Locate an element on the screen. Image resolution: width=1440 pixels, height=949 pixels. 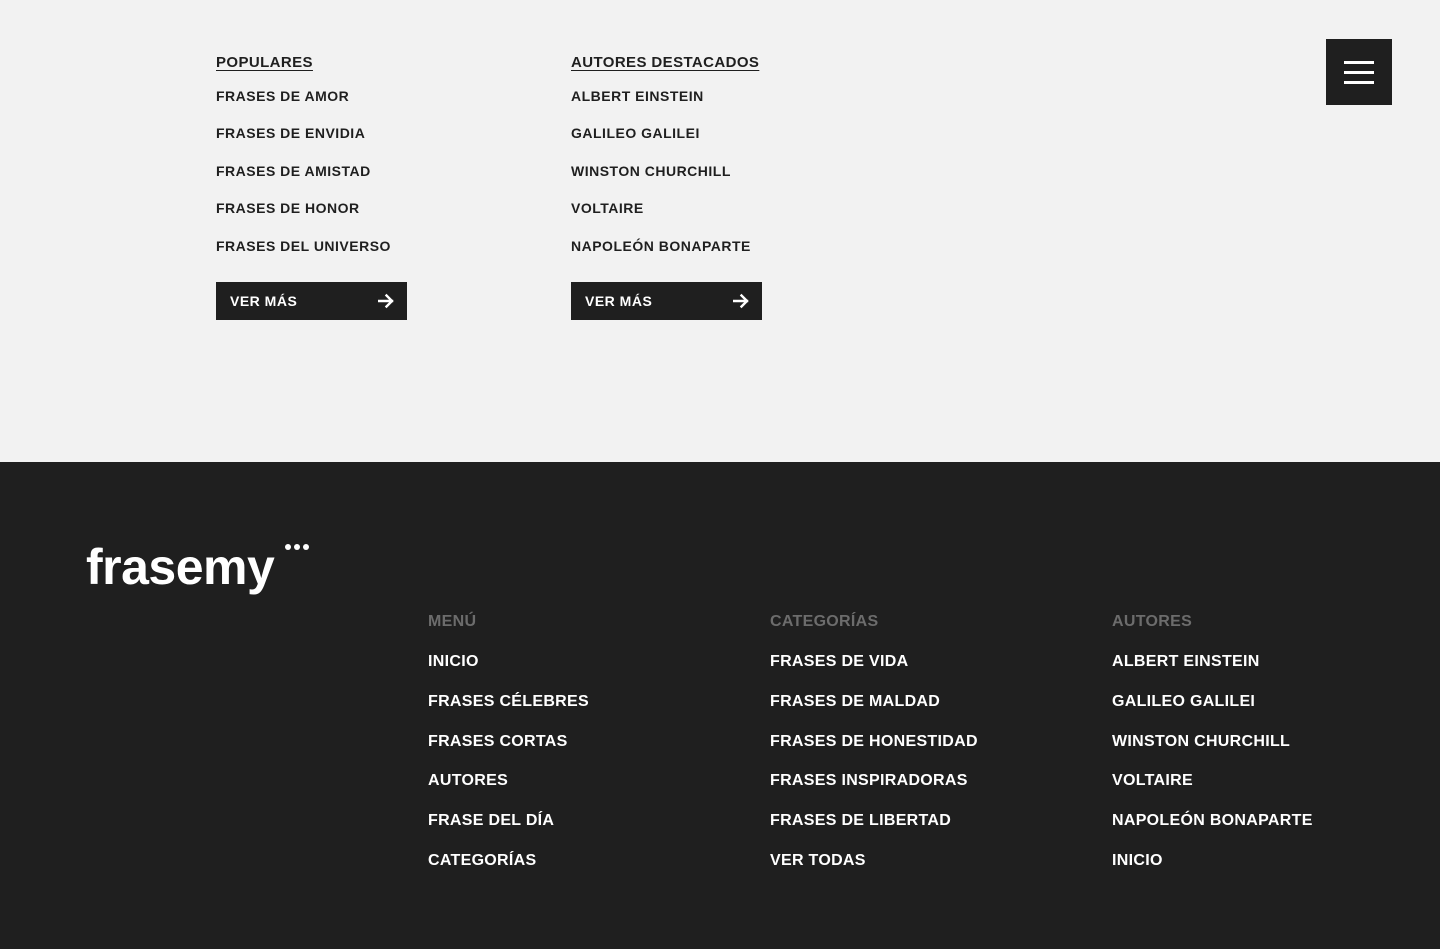
footer-link-ver-todas: VER TODAS is located at coordinates (920, 871).